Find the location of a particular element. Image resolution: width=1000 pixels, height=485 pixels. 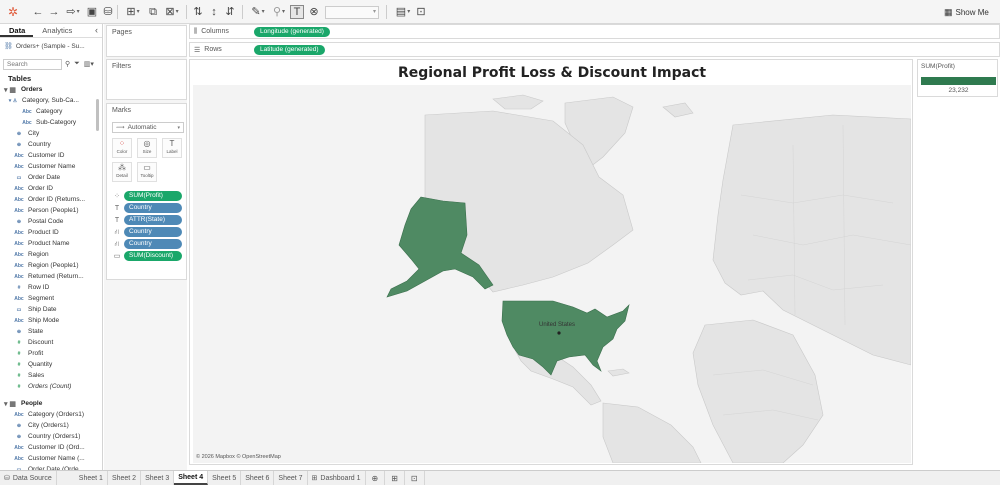

field-item: Abc Ship Mode is located at coordinates (51, 320).